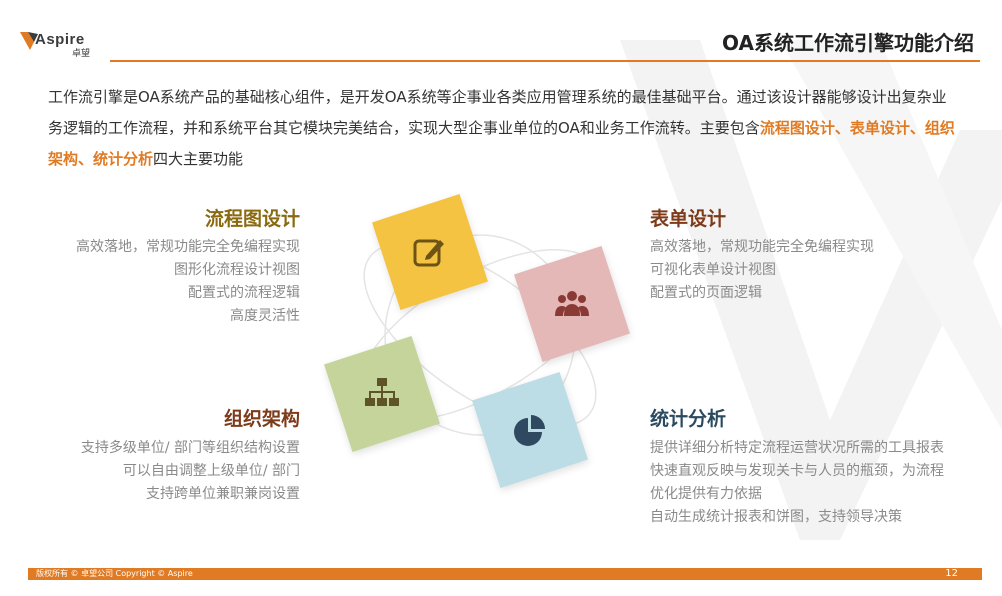  I want to click on form-line-3: 配置式的页面逻辑, so click(706, 293).